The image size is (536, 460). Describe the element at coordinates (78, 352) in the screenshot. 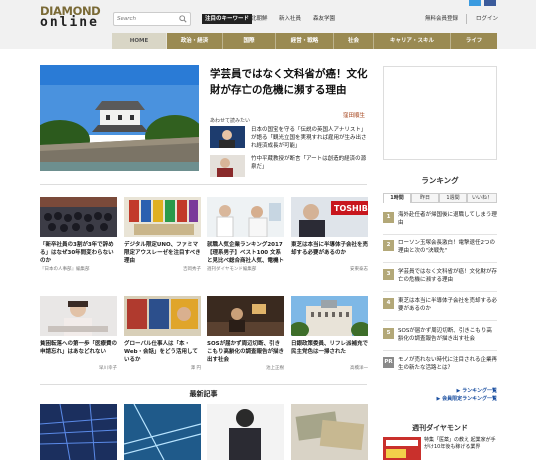

I see `article-title: 貧困転落への第一歩「医療費の申請忘れ」はあなどれない` at that location.